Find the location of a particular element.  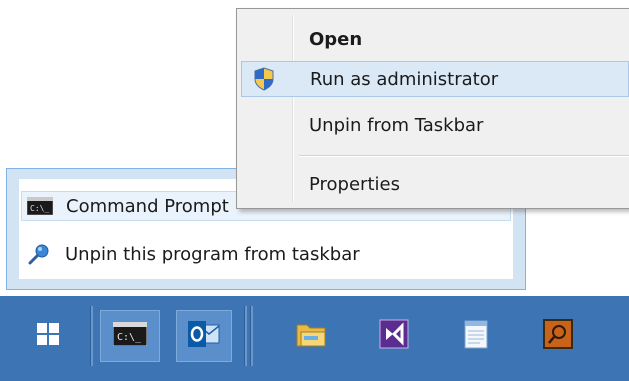

jump-list-item-label: Unpin this program from taskbar is located at coordinates (212, 254).